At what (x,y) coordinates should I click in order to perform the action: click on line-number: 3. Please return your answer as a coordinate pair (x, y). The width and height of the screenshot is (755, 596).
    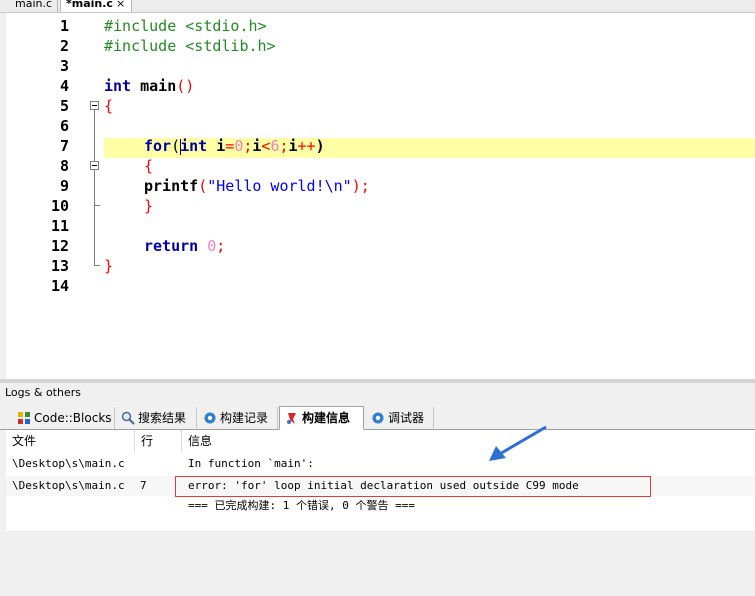
    Looking at the image, I should click on (64, 66).